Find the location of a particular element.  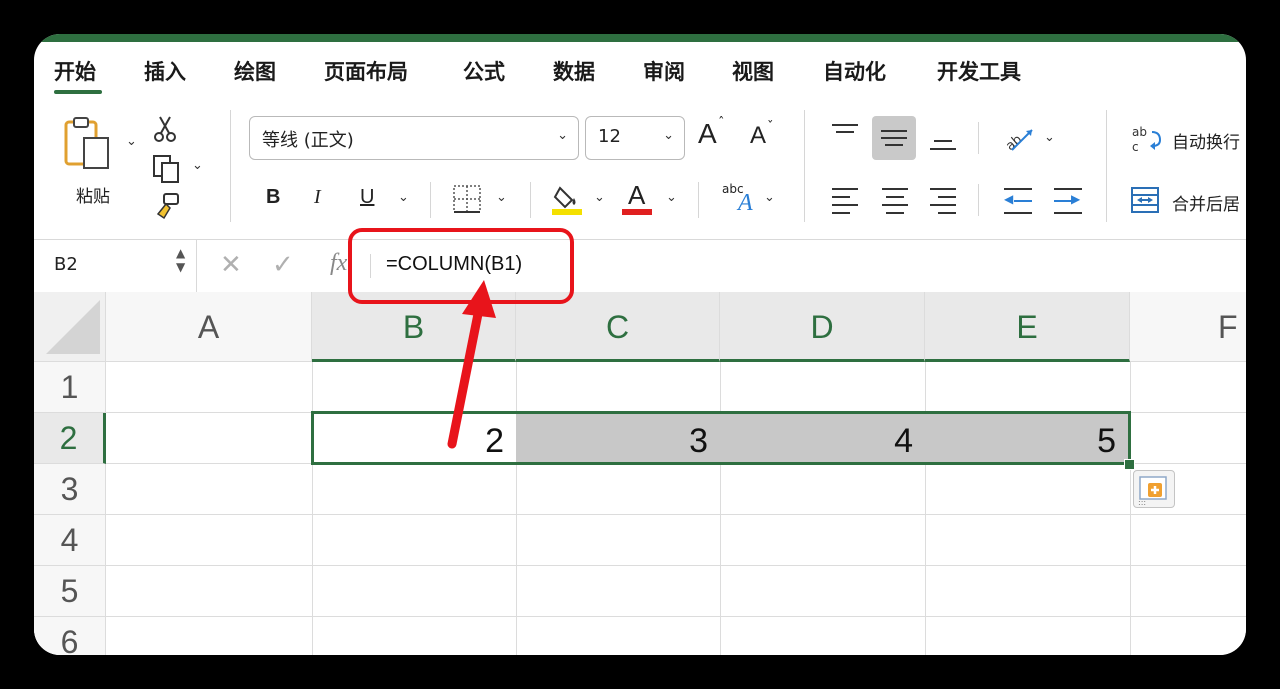

tab-page-layout: 页面布局 is located at coordinates (366, 71).